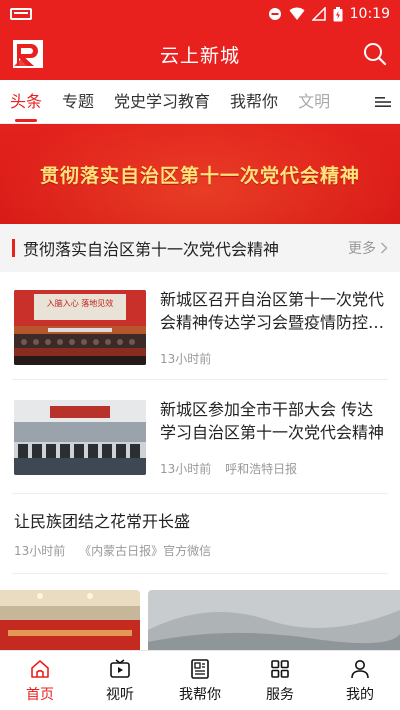 The height and width of the screenshot is (710, 400). I want to click on news-headline: 新城区召开自治区第十一次党代会精神传达学习会暨疫情防控工作会议, so click(272, 311).